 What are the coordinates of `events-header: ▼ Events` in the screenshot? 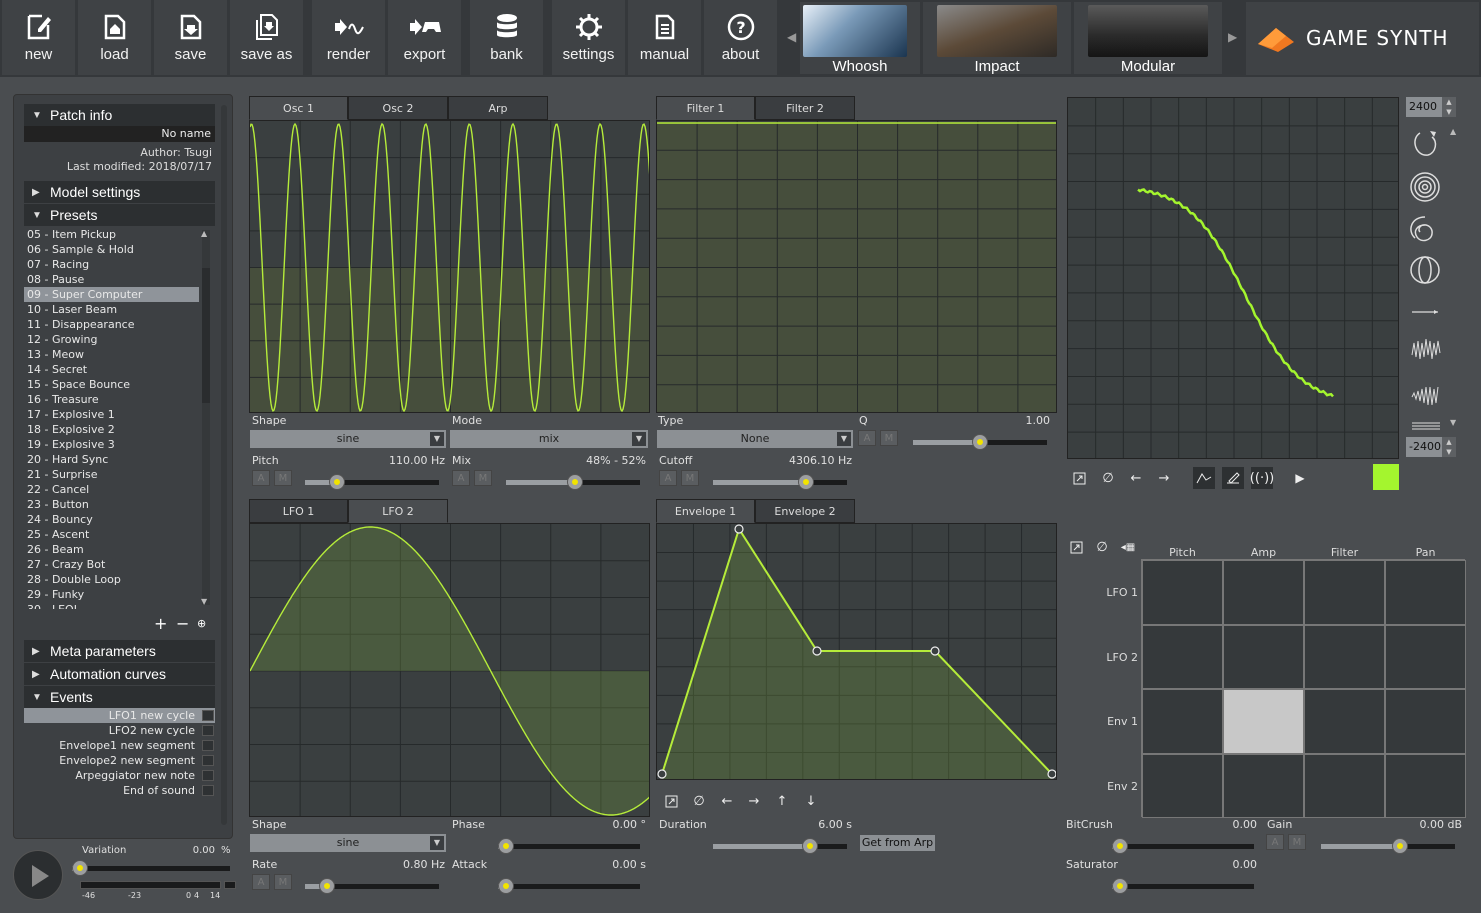 It's located at (119, 697).